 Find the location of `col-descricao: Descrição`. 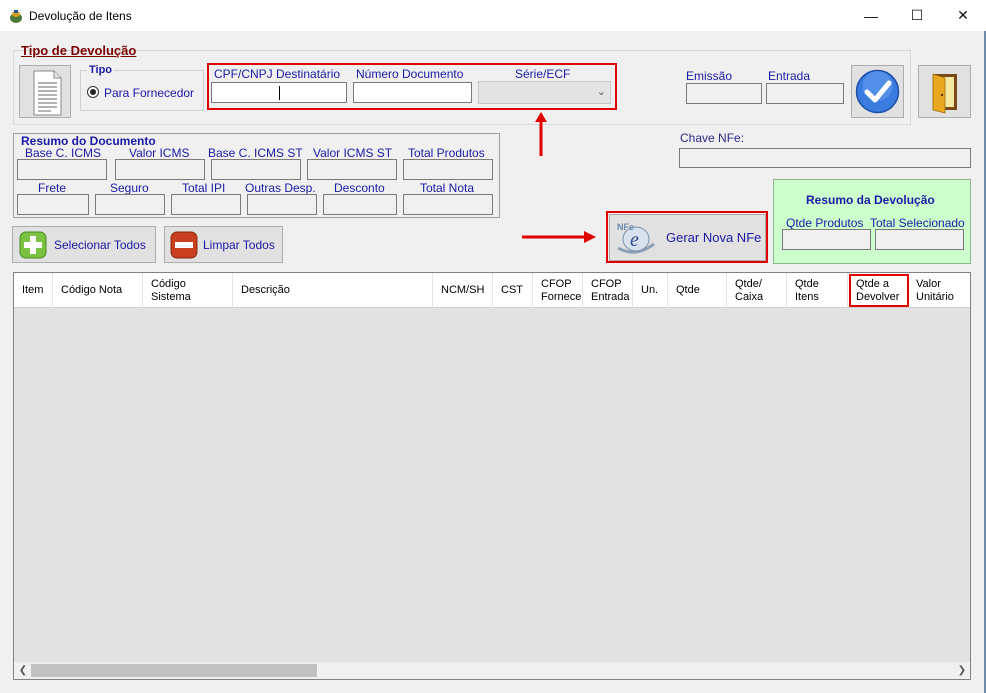

col-descricao: Descrição is located at coordinates (333, 290).